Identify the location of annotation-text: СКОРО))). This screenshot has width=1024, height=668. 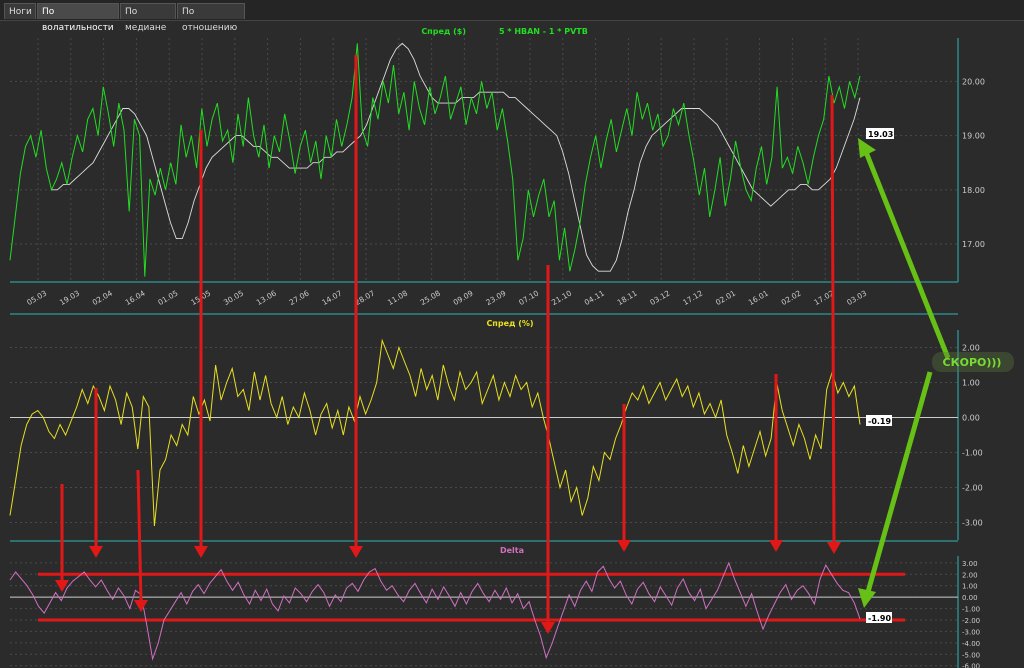
(972, 362).